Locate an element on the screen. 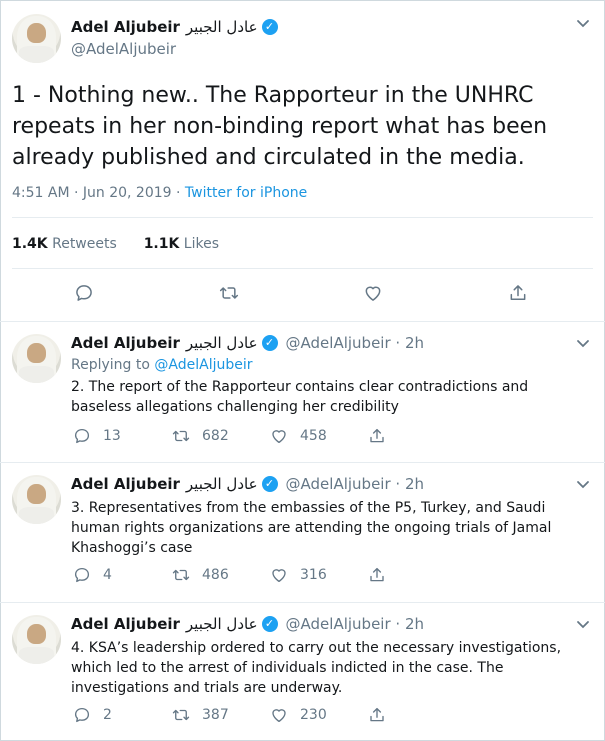 The height and width of the screenshot is (741, 605). retweet-count: 486 is located at coordinates (215, 575).